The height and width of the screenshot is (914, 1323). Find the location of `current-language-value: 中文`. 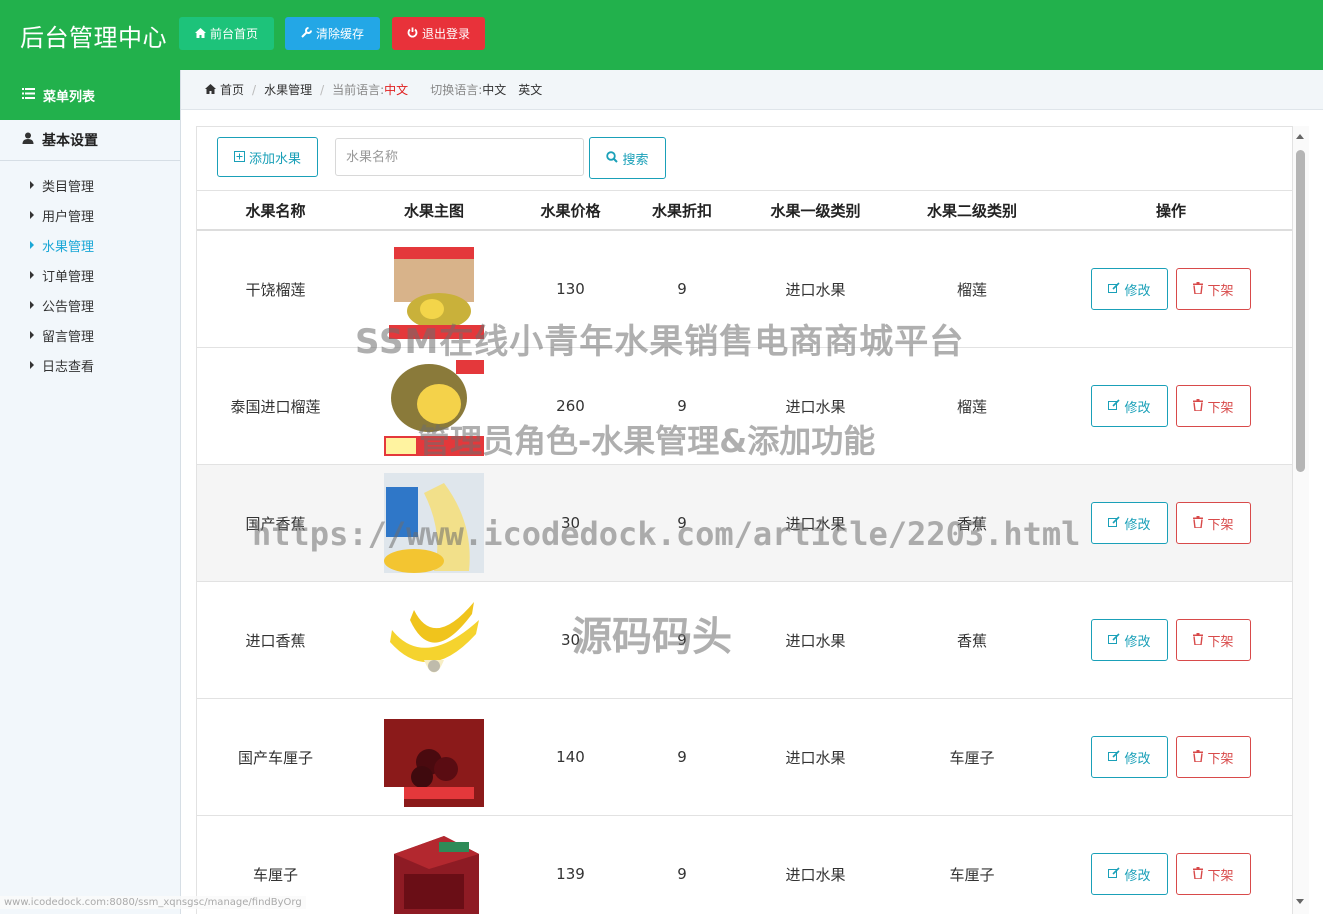

current-language-value: 中文 is located at coordinates (396, 90).